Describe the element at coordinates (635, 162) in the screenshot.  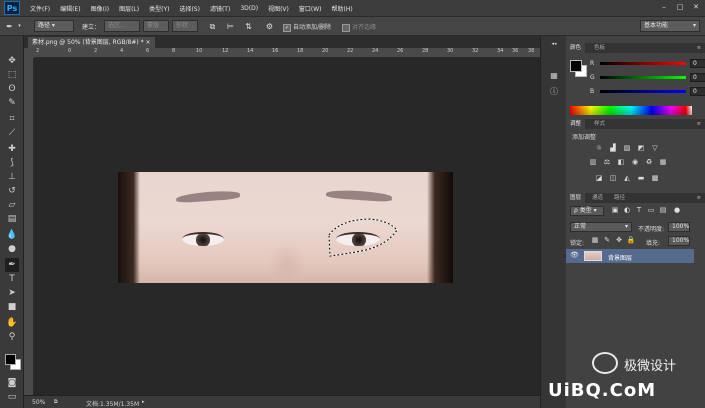
I see `photo-filter-icon: ◉` at that location.